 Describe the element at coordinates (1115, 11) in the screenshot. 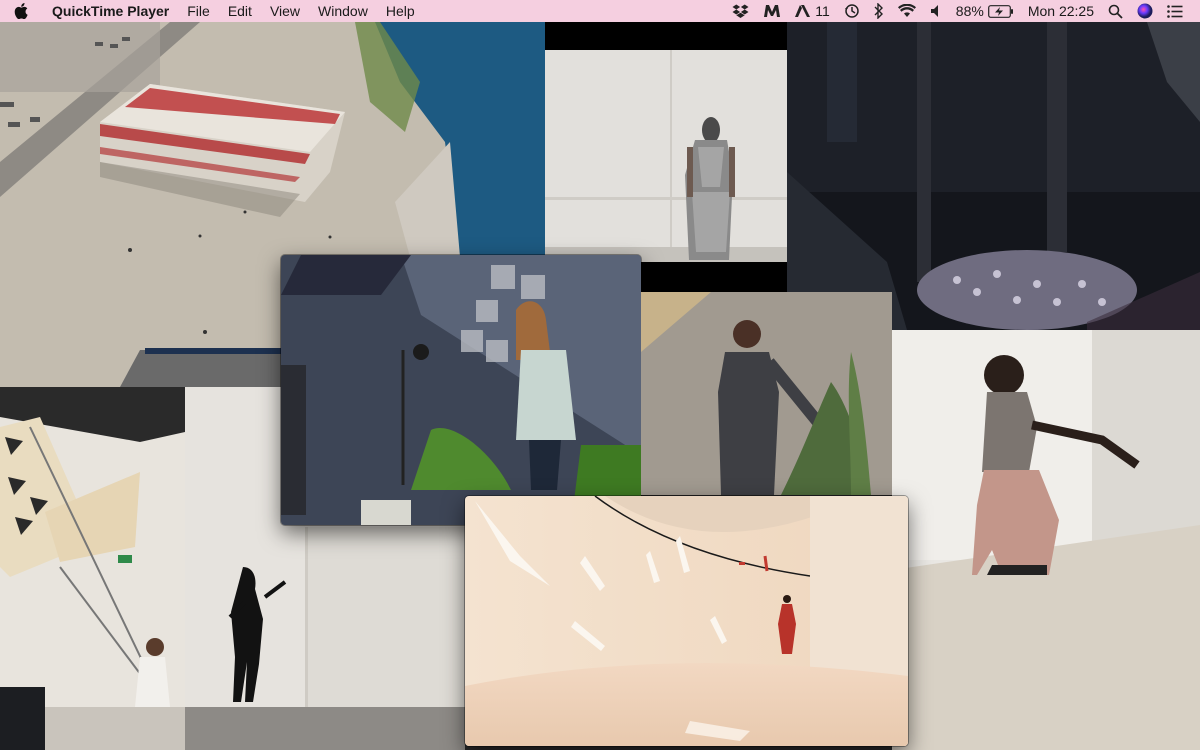

I see `spotlight-search-icon` at that location.